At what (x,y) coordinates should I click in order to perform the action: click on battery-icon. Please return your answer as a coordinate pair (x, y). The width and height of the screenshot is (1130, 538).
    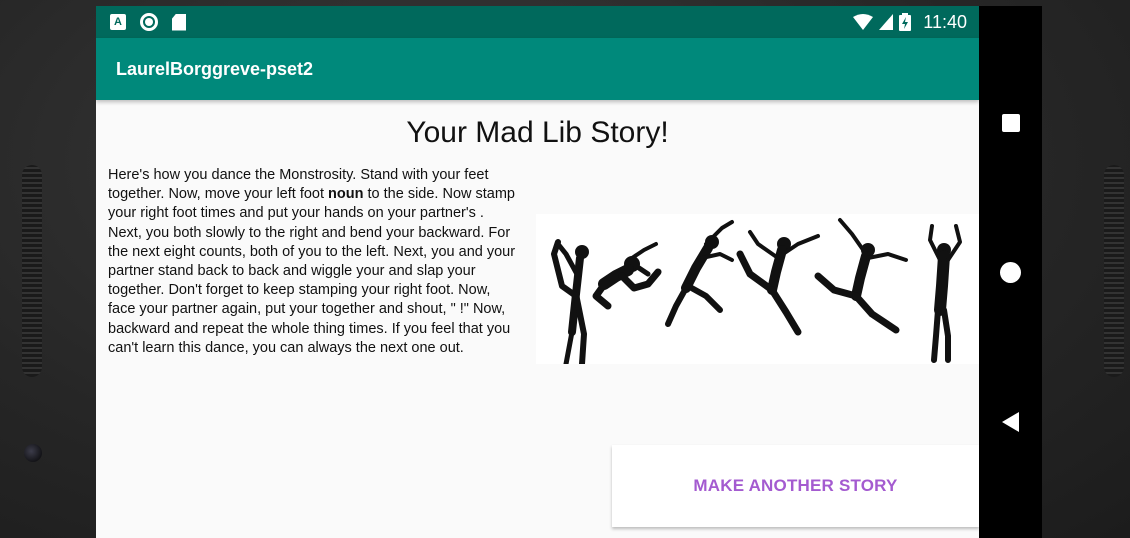
    Looking at the image, I should click on (905, 22).